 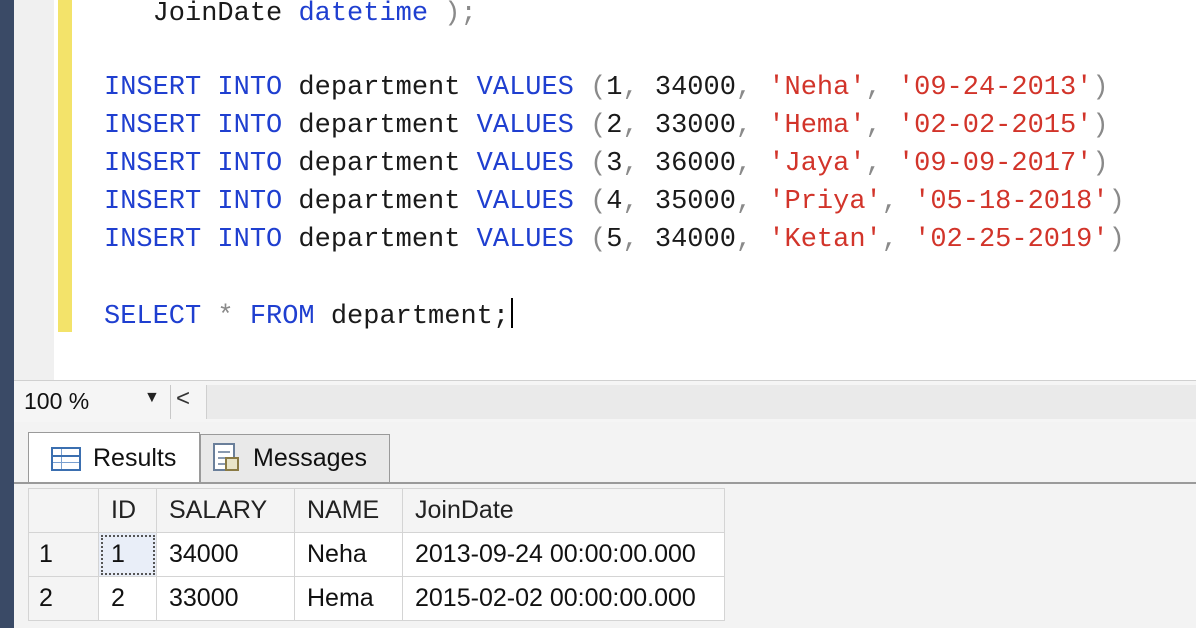 I want to click on zoom-level: 100 %, so click(x=56, y=401).